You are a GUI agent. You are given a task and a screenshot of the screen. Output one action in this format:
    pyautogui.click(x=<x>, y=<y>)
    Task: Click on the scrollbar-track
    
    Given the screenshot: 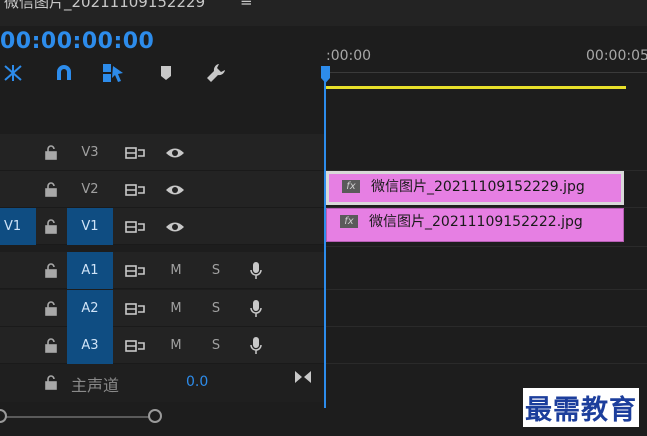 What is the action you would take?
    pyautogui.click(x=80, y=417)
    